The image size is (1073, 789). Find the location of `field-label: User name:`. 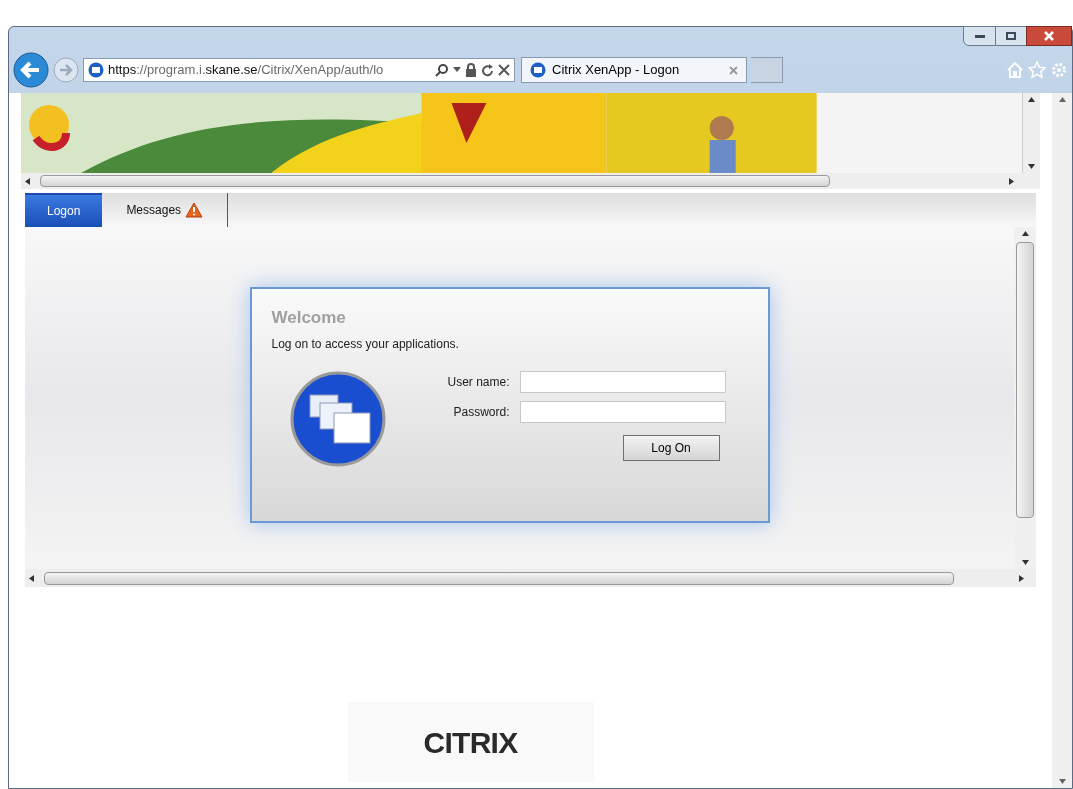

field-label: User name: is located at coordinates (478, 382).